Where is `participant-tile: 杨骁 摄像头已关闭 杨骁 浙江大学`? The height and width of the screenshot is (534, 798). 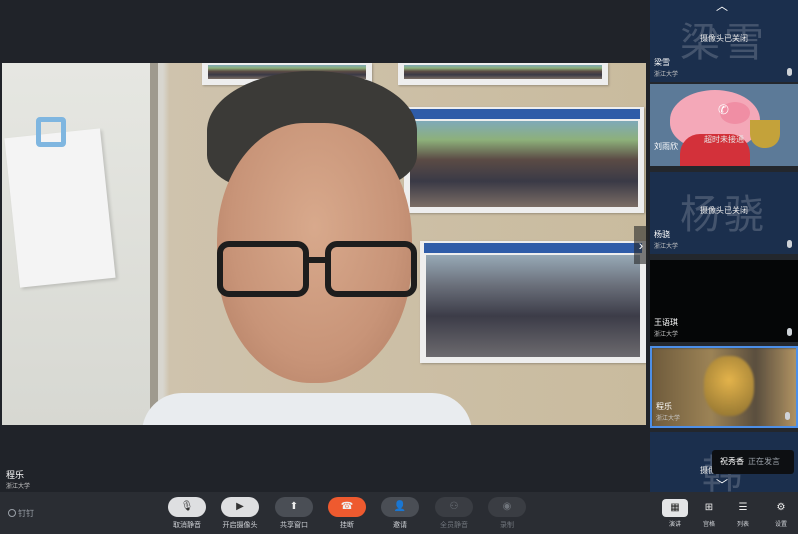
participant-tile: 杨骁 摄像头已关闭 杨骁 浙江大学 is located at coordinates (724, 213).